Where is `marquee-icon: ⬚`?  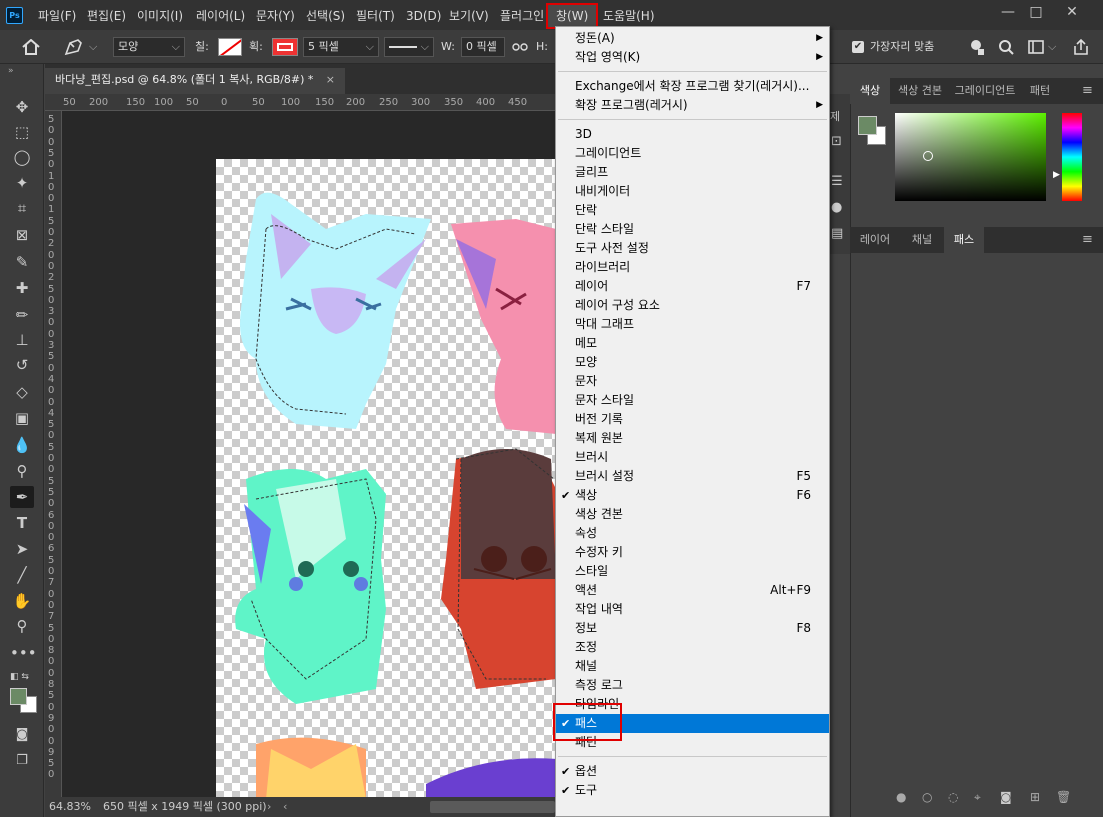
marquee-icon: ⬚ is located at coordinates (22, 132).